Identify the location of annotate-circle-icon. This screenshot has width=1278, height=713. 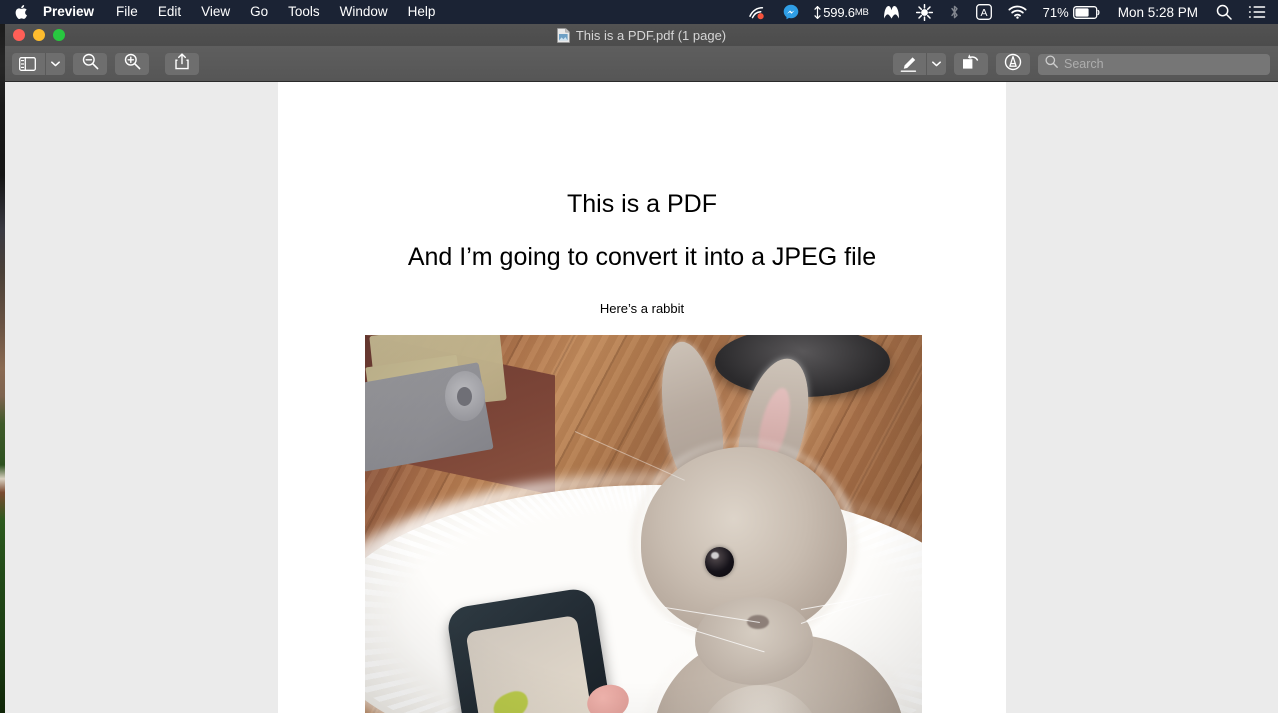
(1013, 64).